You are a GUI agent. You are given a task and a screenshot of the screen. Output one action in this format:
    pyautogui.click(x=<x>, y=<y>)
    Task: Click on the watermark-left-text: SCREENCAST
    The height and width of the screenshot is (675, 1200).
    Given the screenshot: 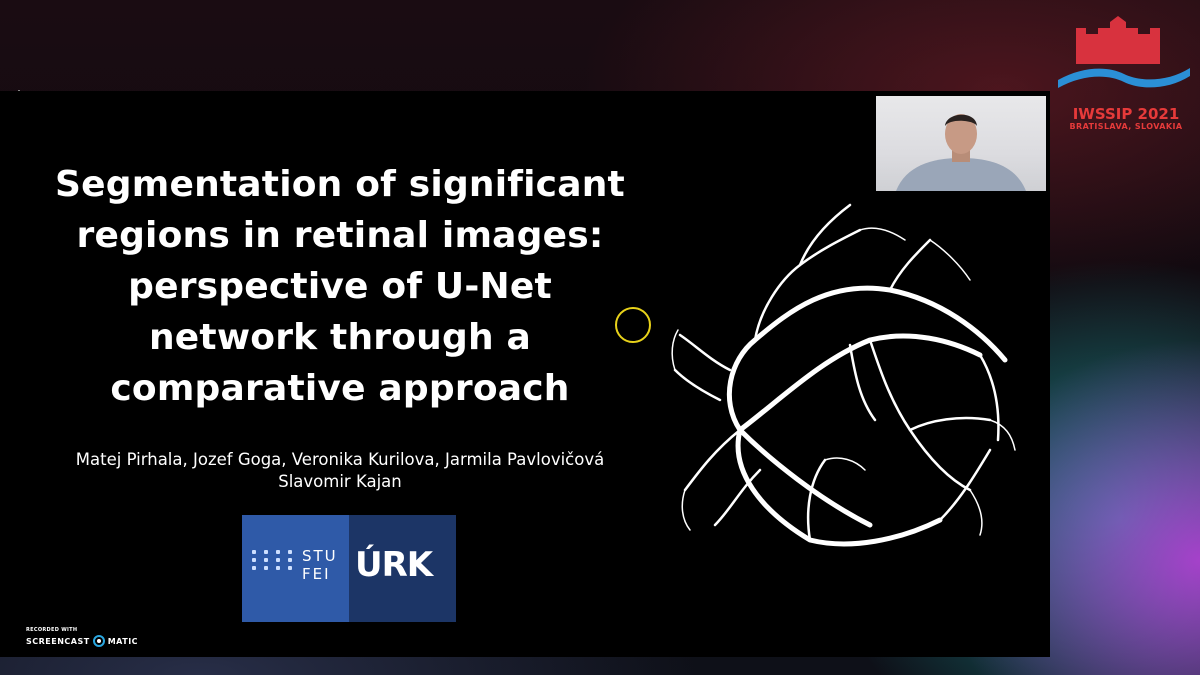 What is the action you would take?
    pyautogui.click(x=58, y=641)
    